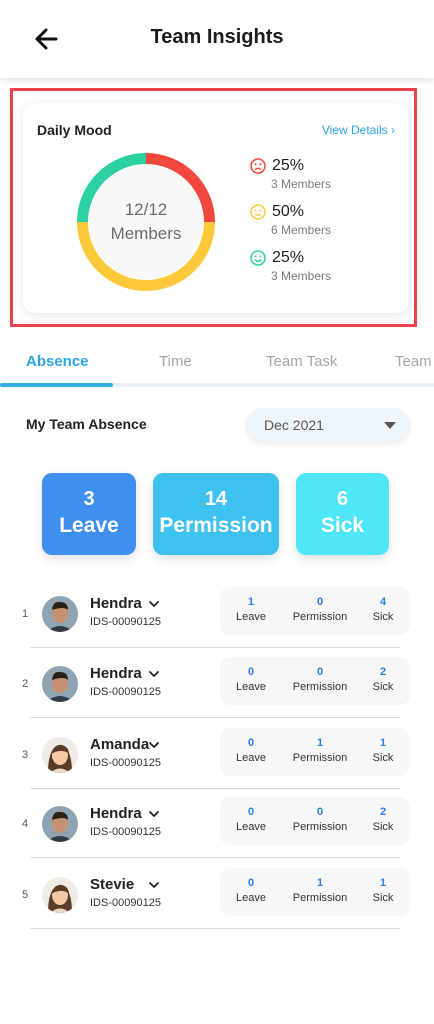 This screenshot has height=1024, width=434. I want to click on mood-legend-item: 25% 3 Members, so click(290, 265).